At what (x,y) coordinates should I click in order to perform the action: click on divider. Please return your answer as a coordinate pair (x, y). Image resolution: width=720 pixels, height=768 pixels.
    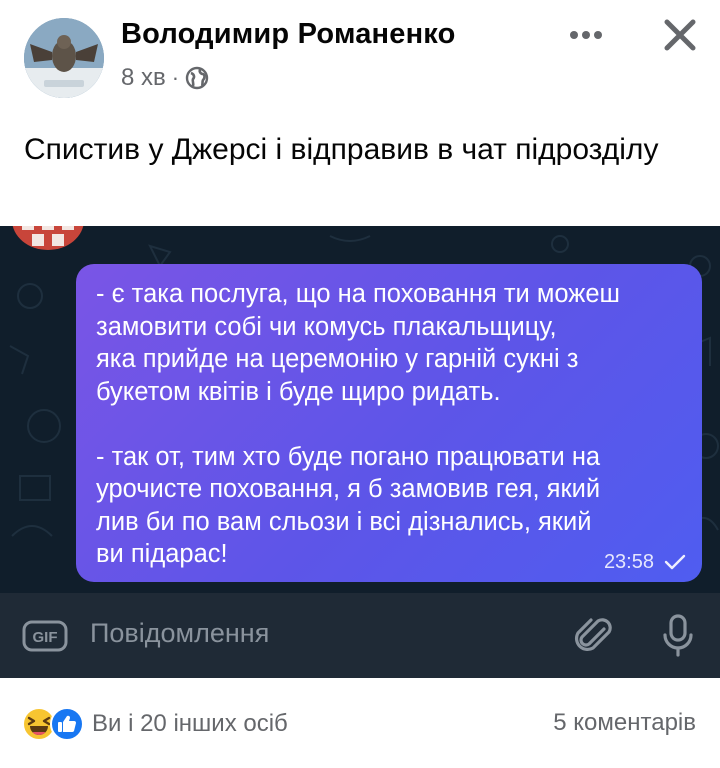
    Looking at the image, I should click on (360, 678).